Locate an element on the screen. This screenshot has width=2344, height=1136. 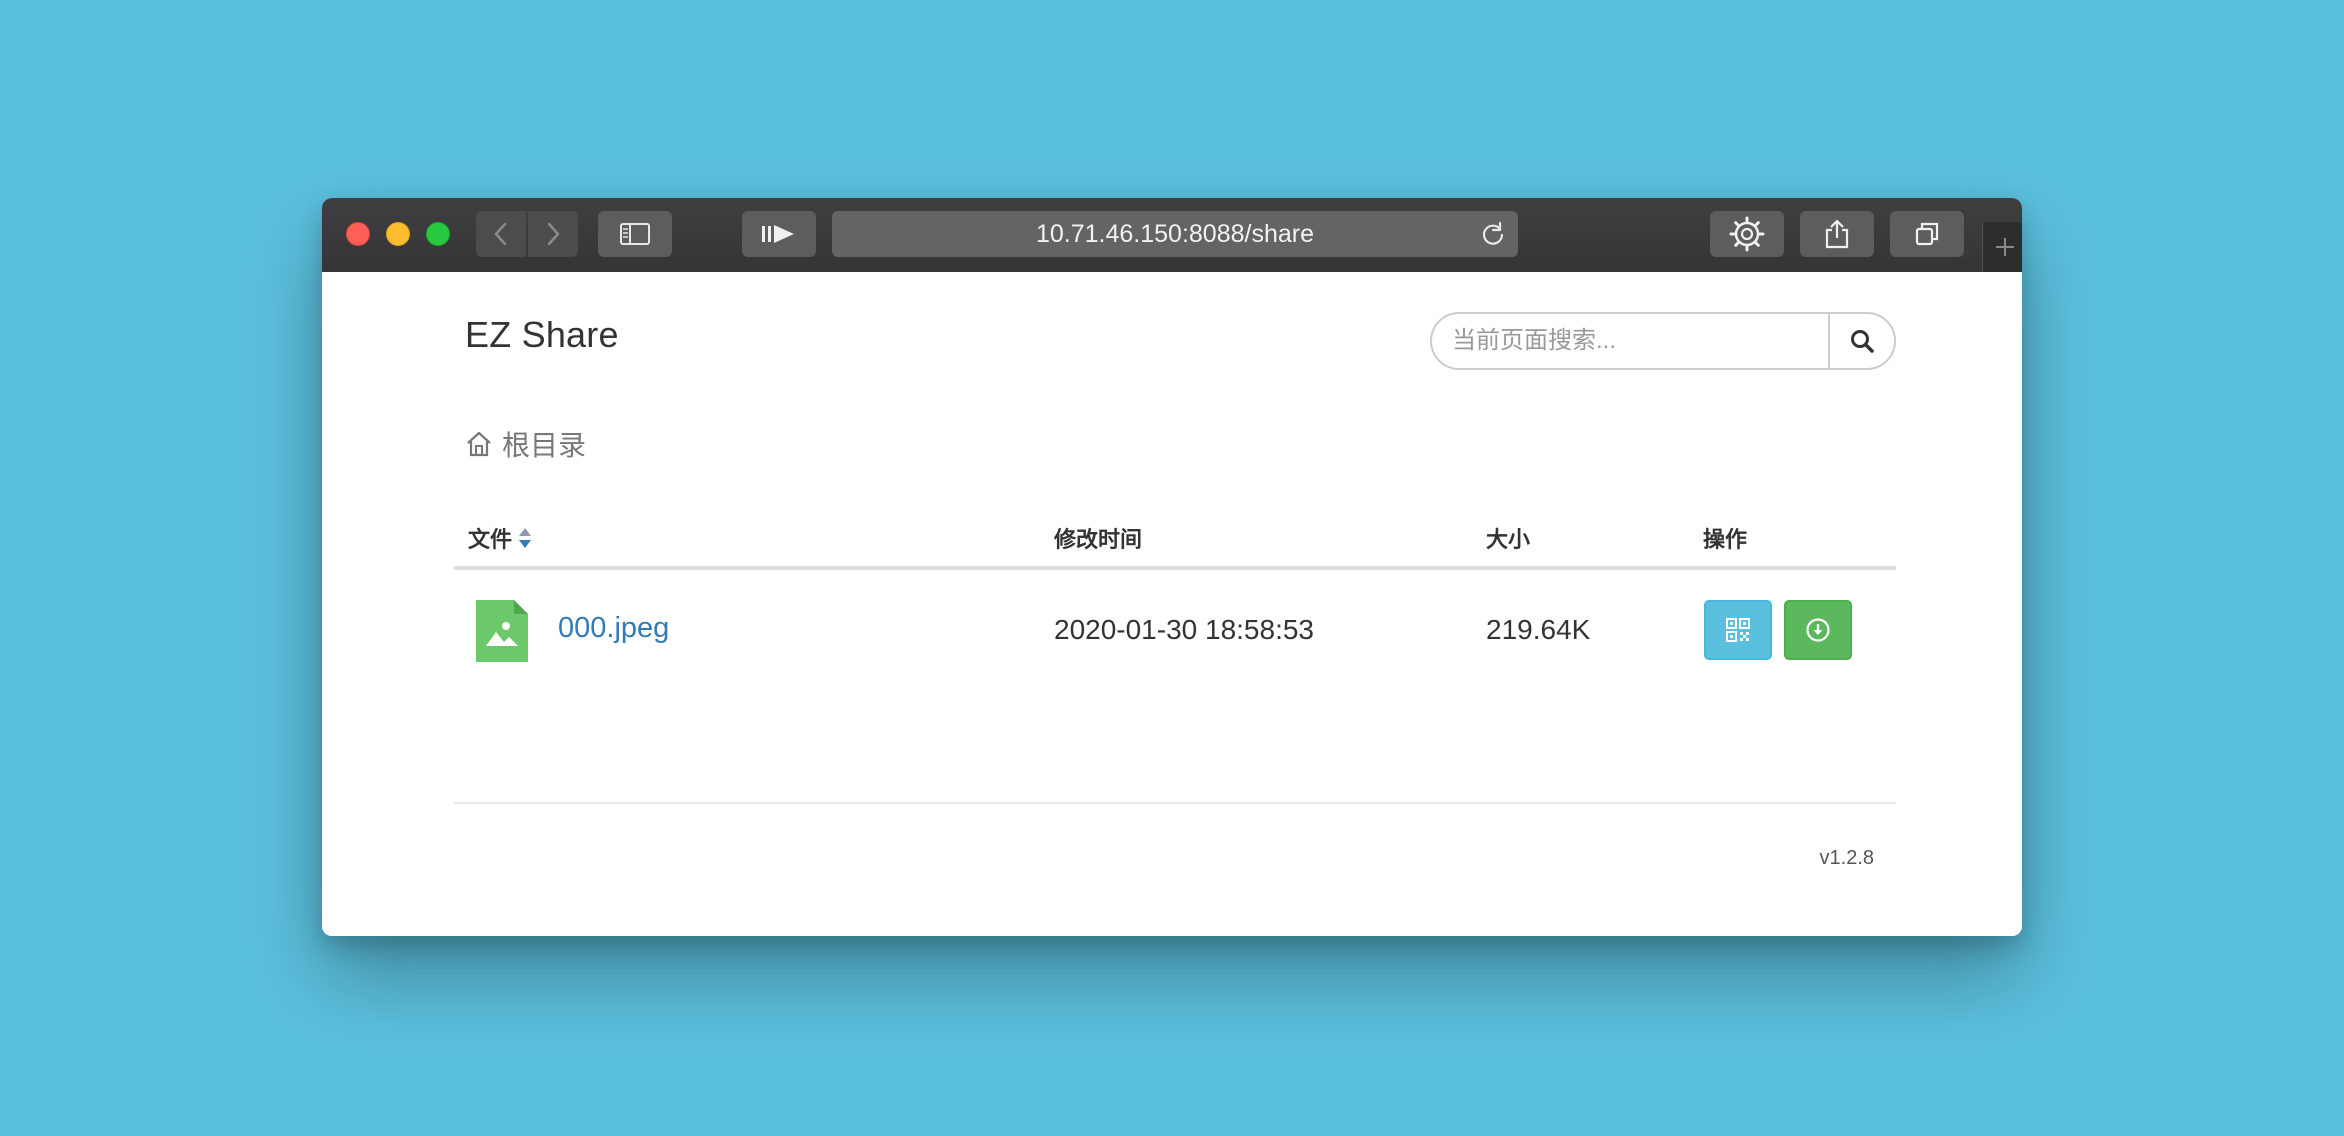
address-bar: 10.71.46.150:8088/share is located at coordinates (1175, 234).